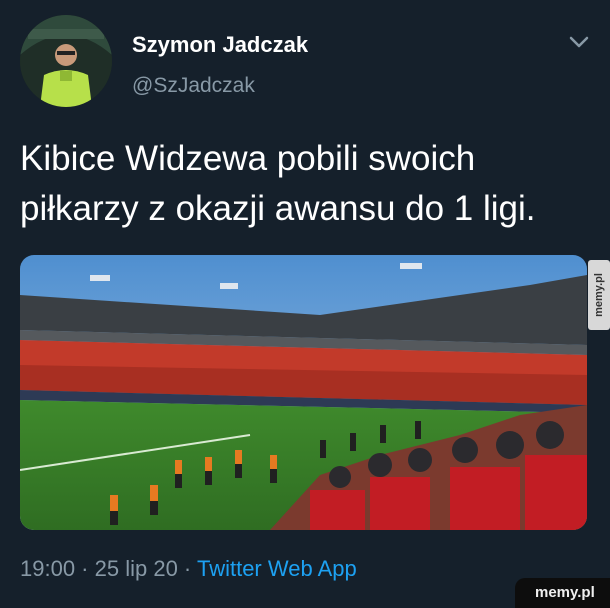 The width and height of the screenshot is (610, 608). I want to click on author-avatar, so click(66, 61).